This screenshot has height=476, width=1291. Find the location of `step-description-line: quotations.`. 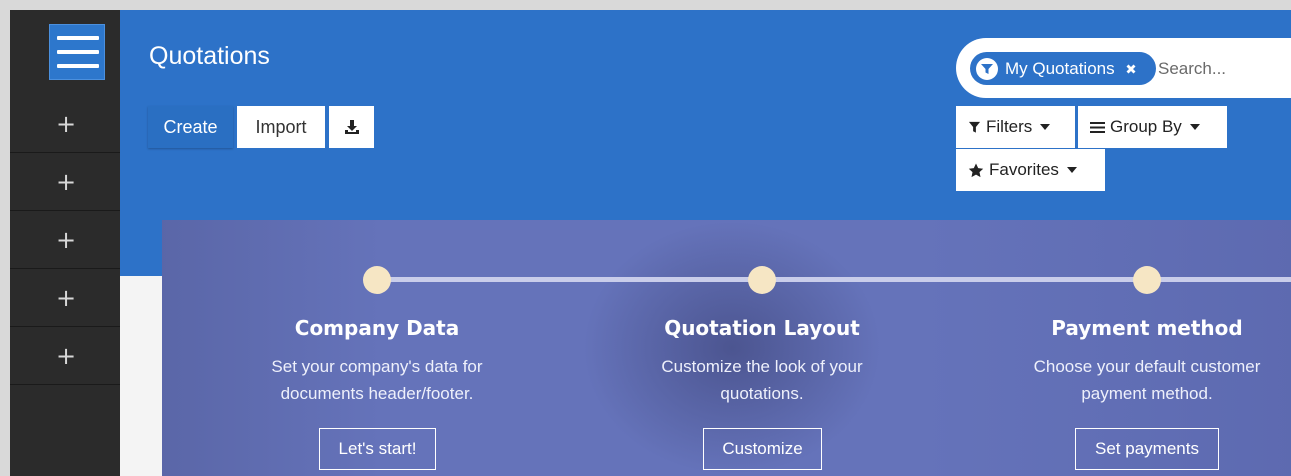

step-description-line: quotations. is located at coordinates (762, 393).